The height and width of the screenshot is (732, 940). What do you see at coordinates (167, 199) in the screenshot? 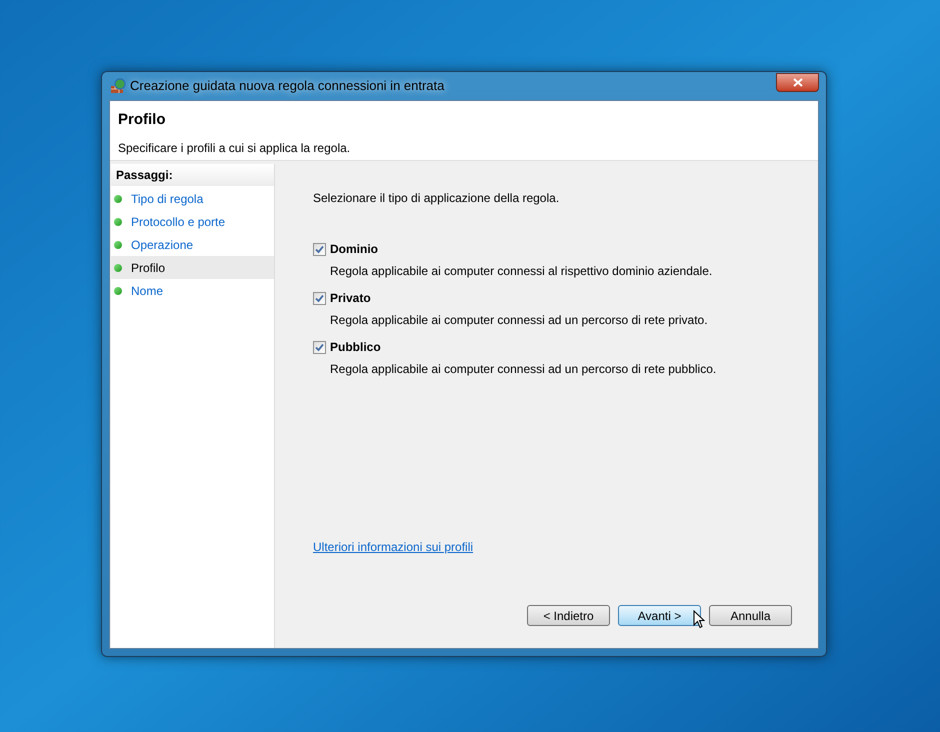
I see `step-label: Tipo di regola` at bounding box center [167, 199].